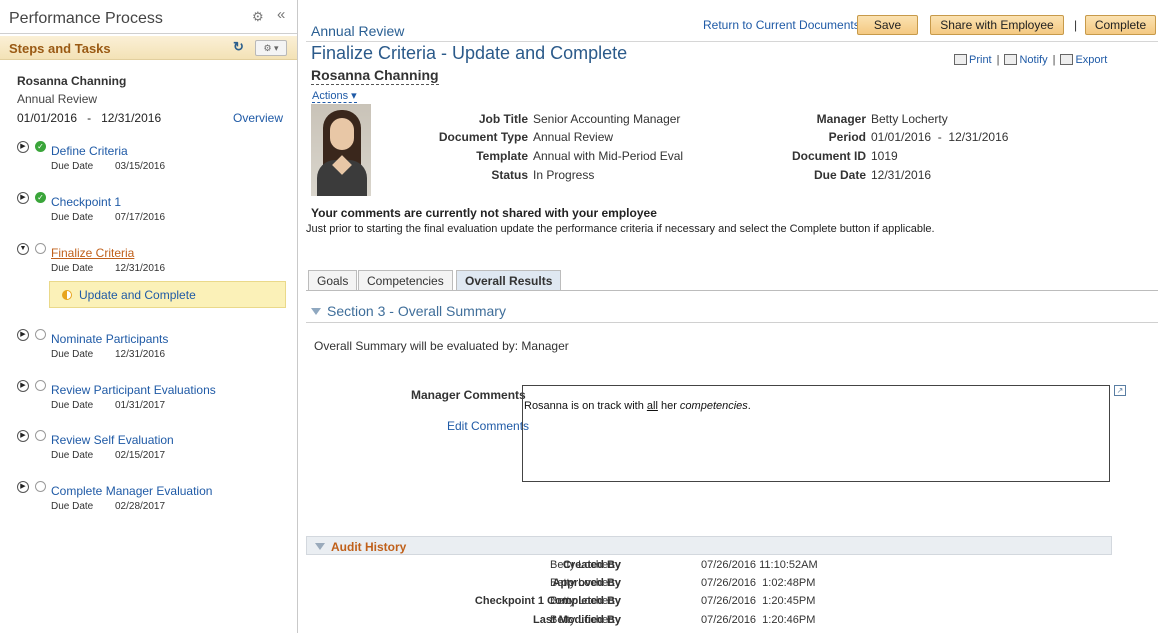  I want to click on options-dropdown-button: ⚙ ▾, so click(271, 48).